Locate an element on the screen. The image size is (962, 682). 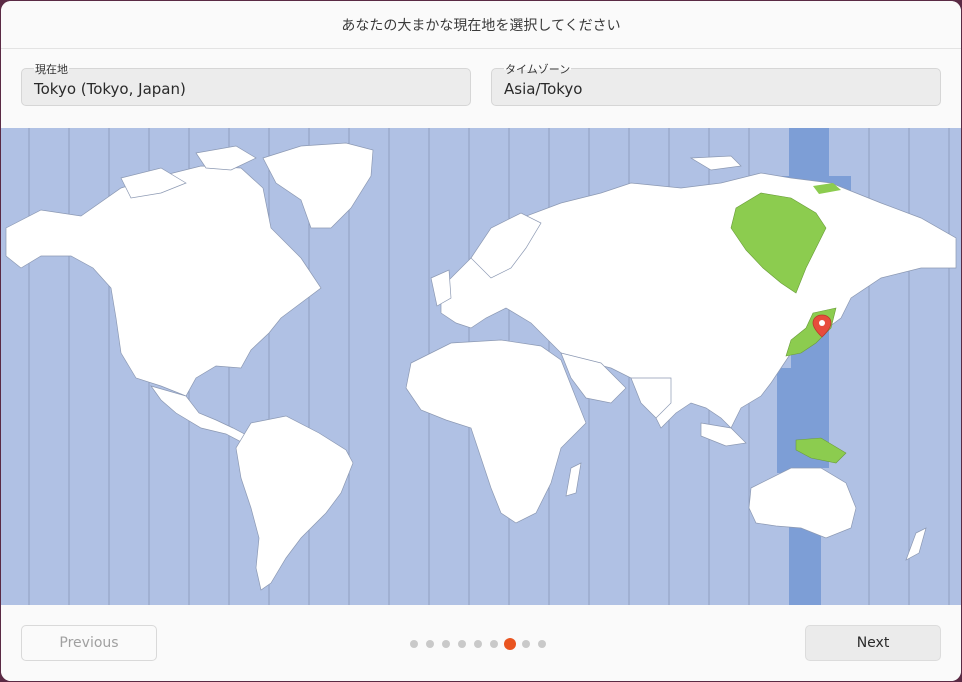
location-label: 現在地 is located at coordinates (51, 69).